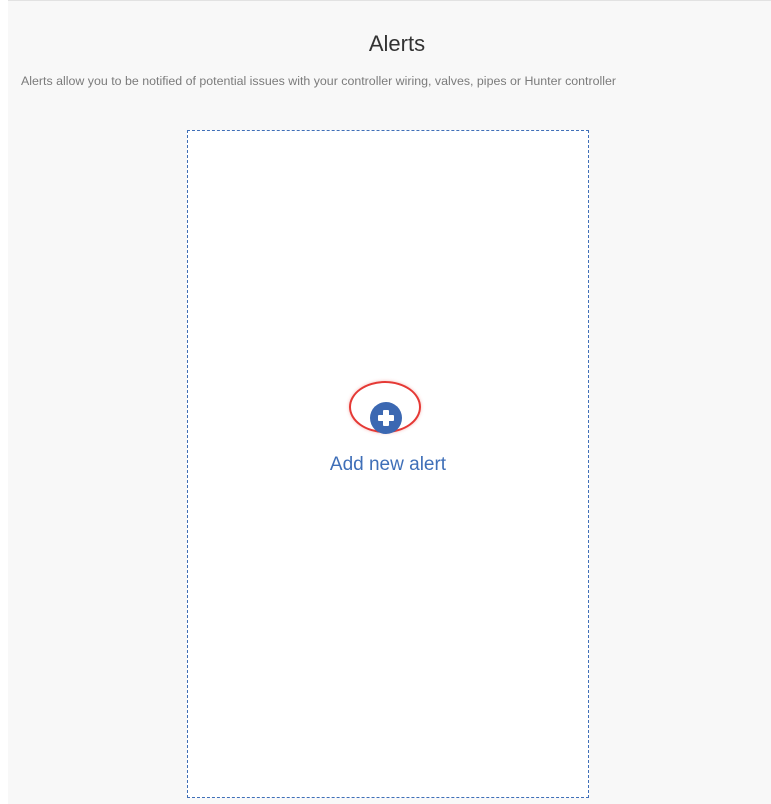  I want to click on plus-circle-icon, so click(386, 418).